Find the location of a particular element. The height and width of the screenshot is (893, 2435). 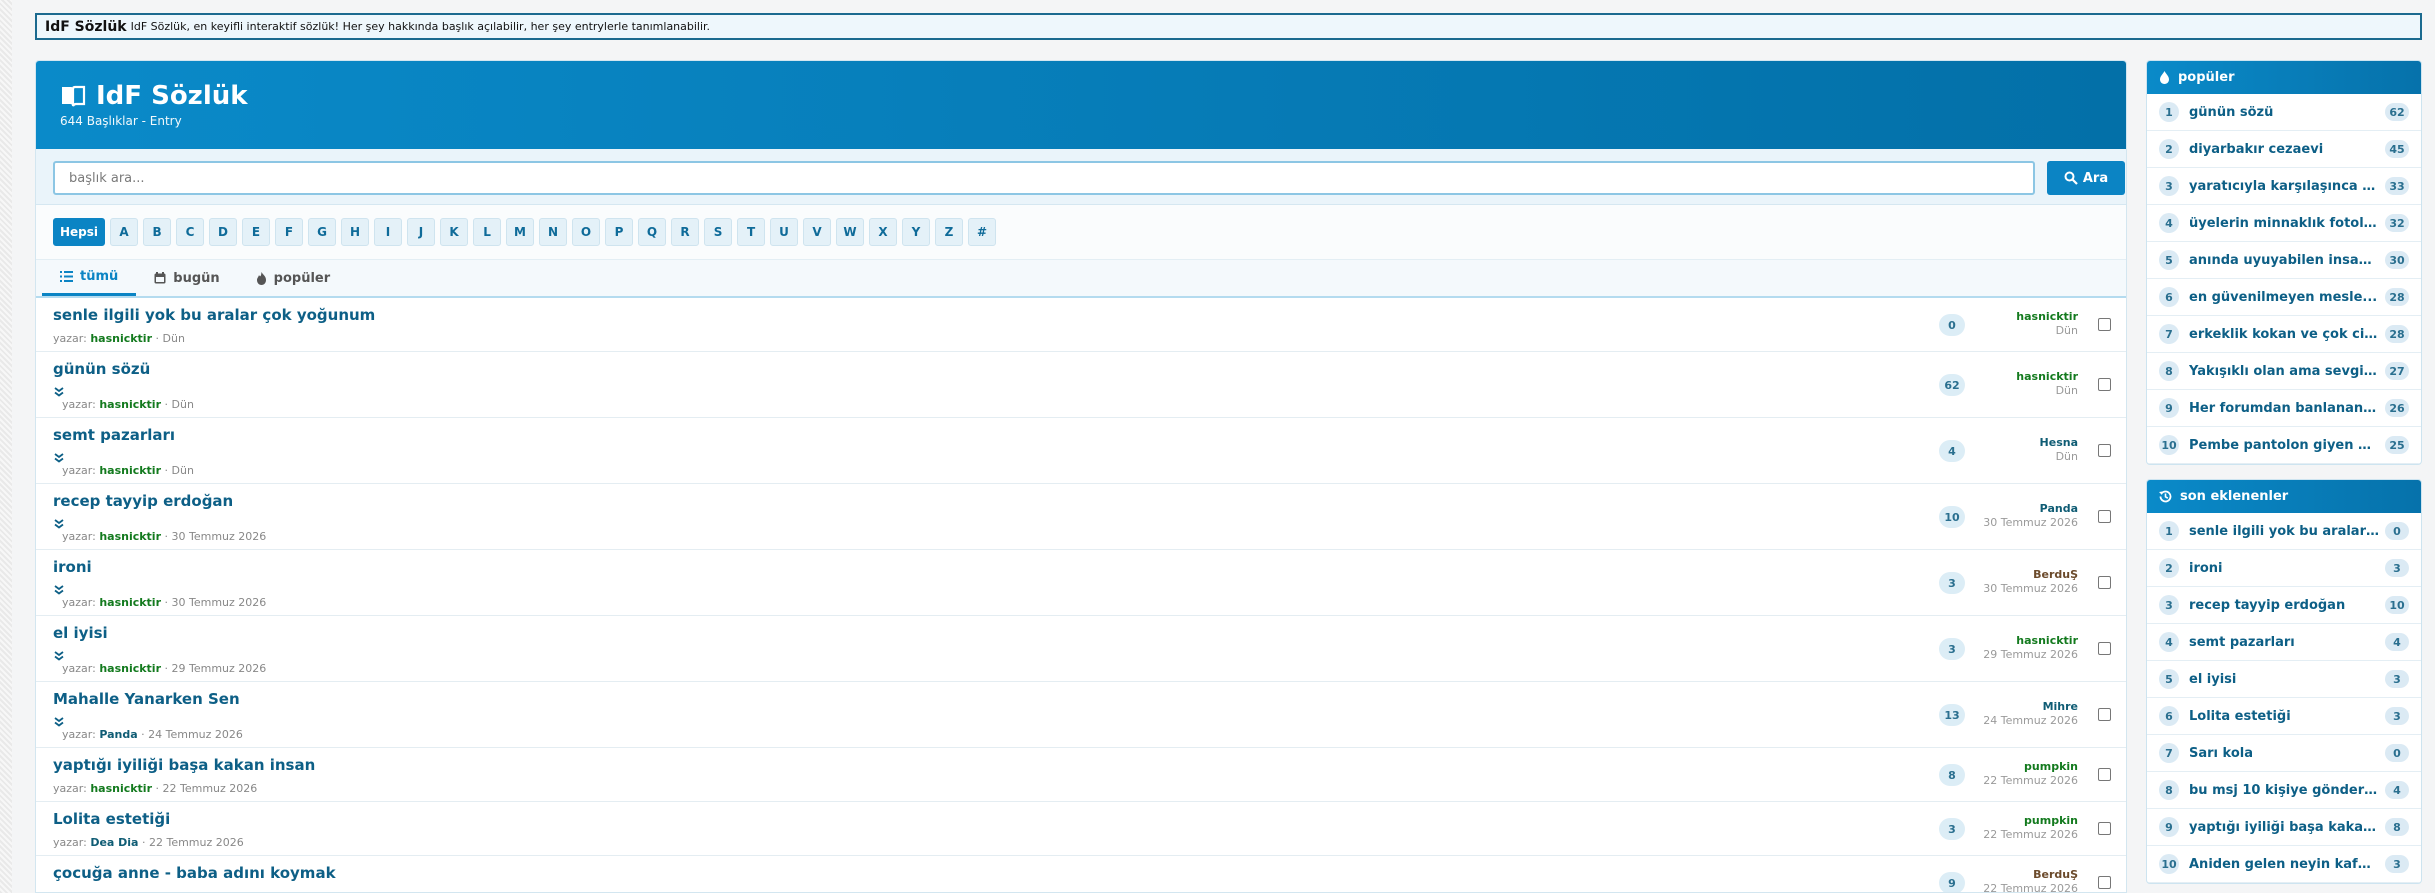

topic-title-link: Mahalle Yanarken Sen is located at coordinates (146, 699).